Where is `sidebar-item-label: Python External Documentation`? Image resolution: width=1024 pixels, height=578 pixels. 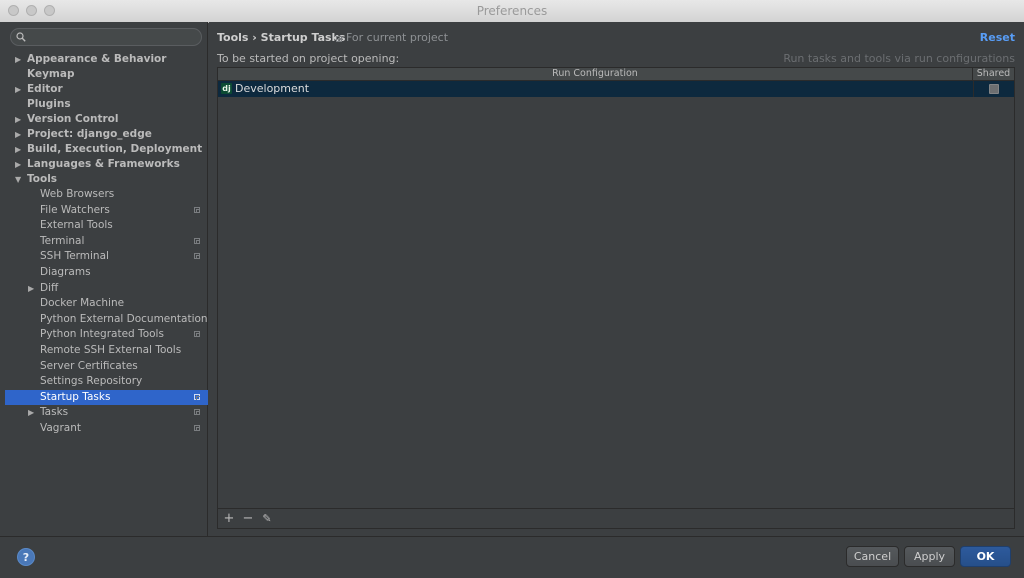
sidebar-item-label: Python External Documentation is located at coordinates (124, 318).